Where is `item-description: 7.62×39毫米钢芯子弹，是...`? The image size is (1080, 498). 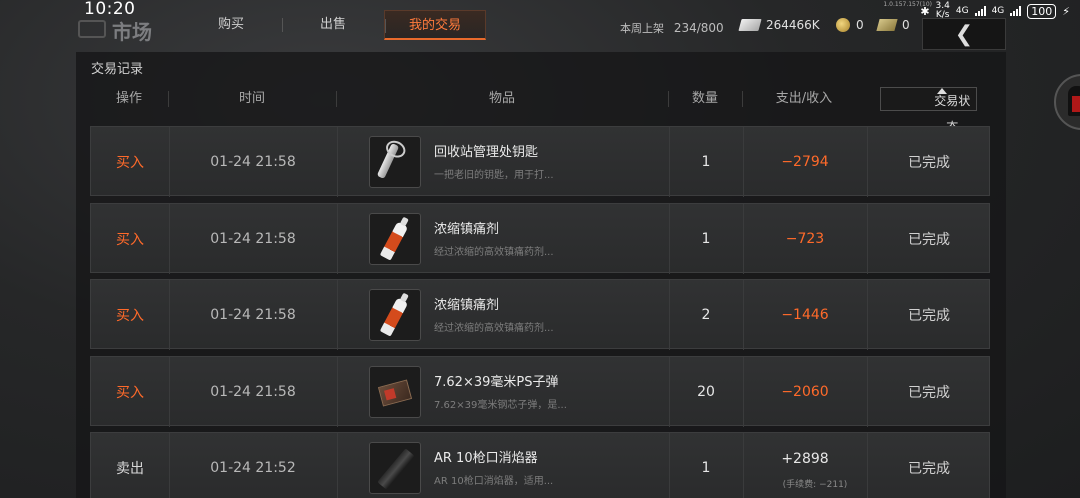 item-description: 7.62×39毫米钢芯子弹，是... is located at coordinates (500, 405).